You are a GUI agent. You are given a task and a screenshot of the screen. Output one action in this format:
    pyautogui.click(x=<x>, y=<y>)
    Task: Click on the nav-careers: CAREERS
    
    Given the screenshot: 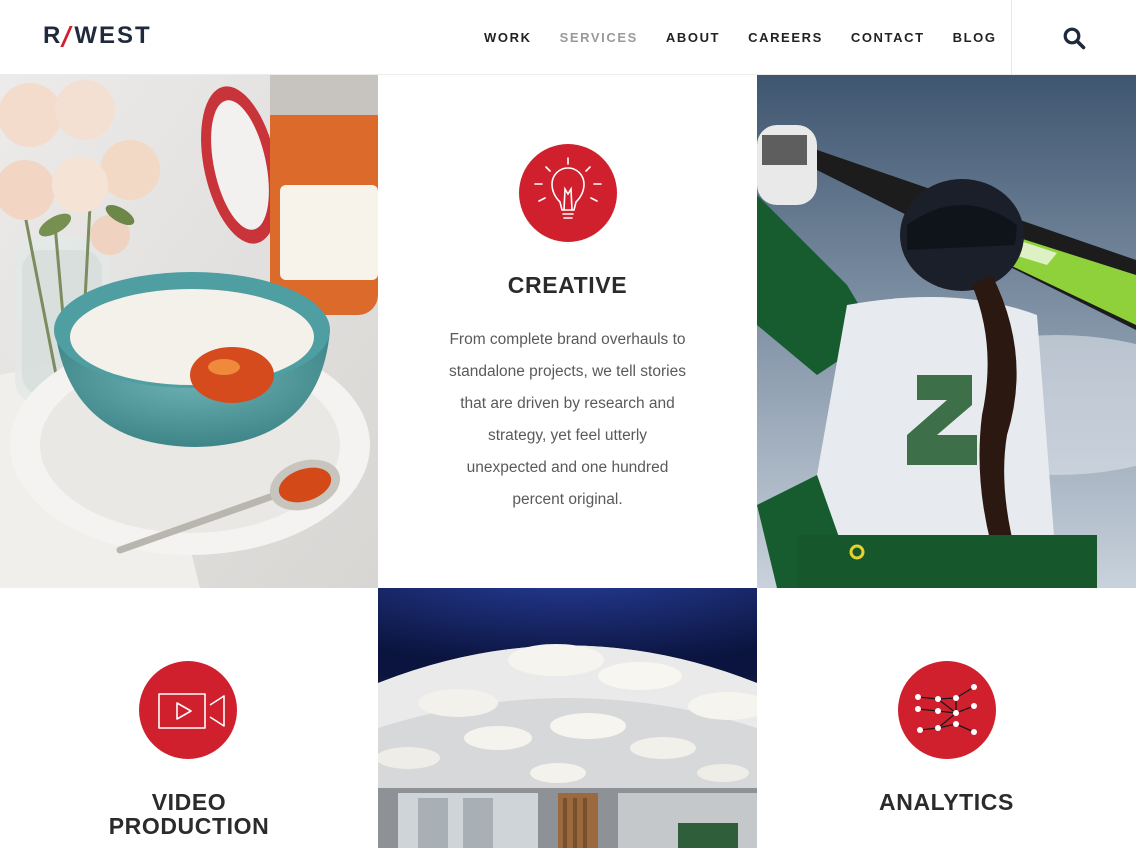 What is the action you would take?
    pyautogui.click(x=785, y=37)
    